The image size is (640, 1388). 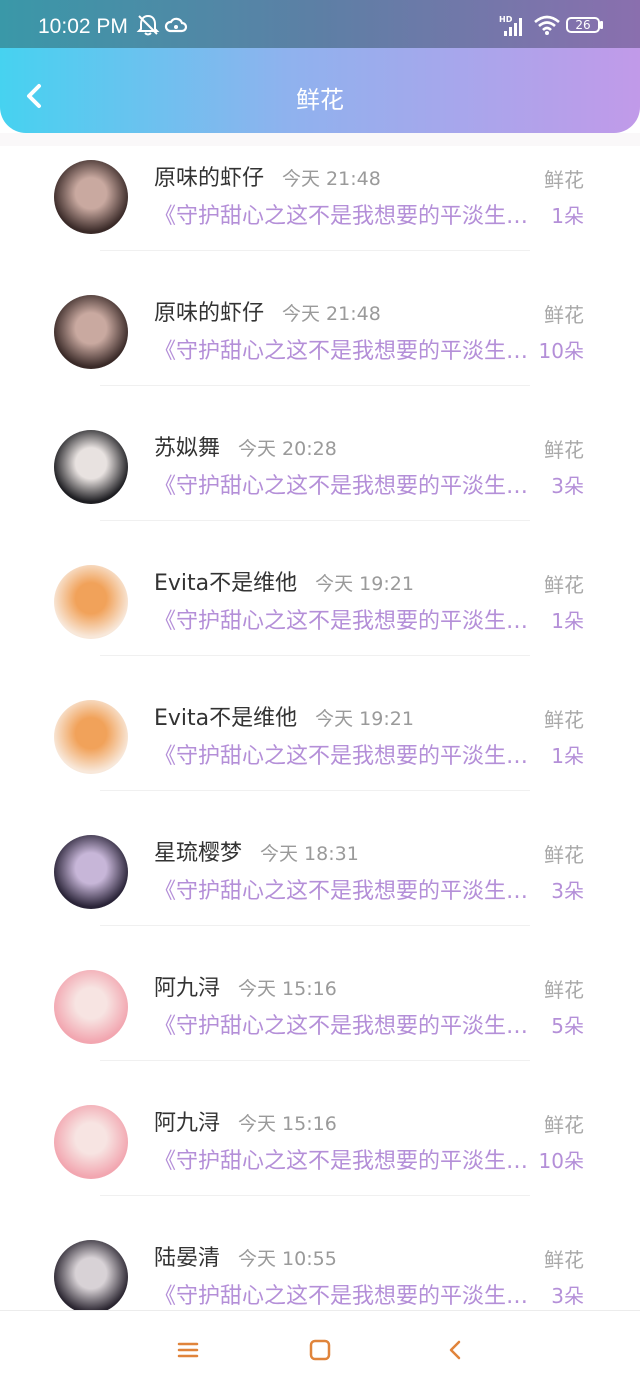 I want to click on list-item: 阿九浔 今天 15:16 《守护甜心之这不是我想要的平淡生活》 鲜花 5朵, so click(x=320, y=1005).